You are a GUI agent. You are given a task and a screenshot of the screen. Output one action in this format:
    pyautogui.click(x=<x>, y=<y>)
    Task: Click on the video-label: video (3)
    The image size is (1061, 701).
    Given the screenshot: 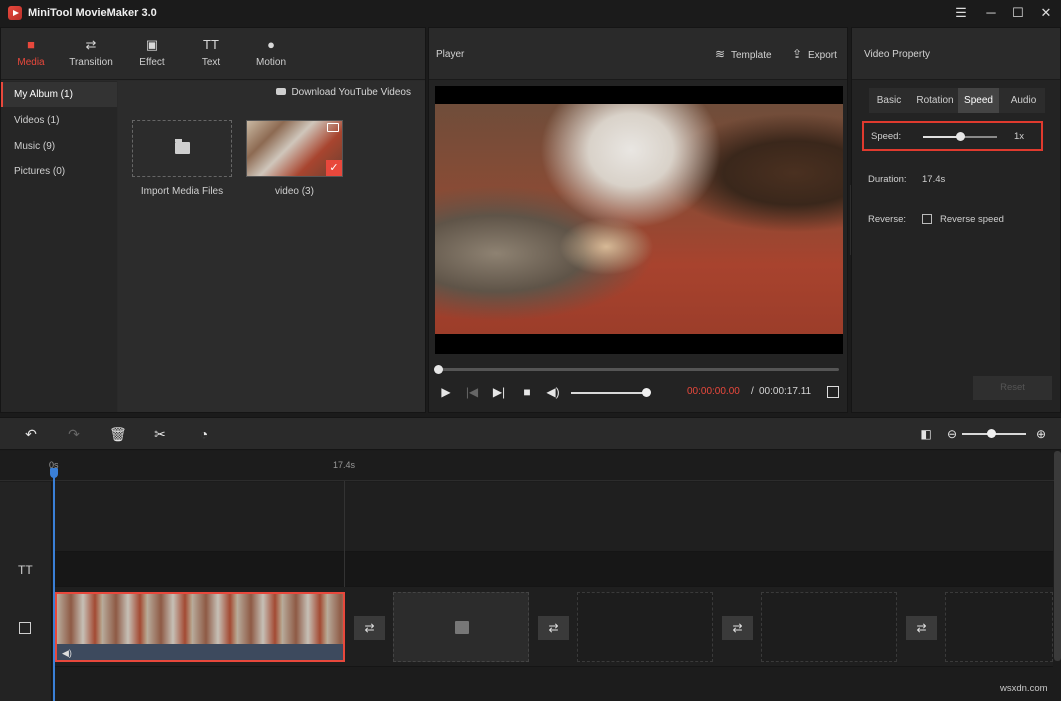 What is the action you would take?
    pyautogui.click(x=294, y=191)
    